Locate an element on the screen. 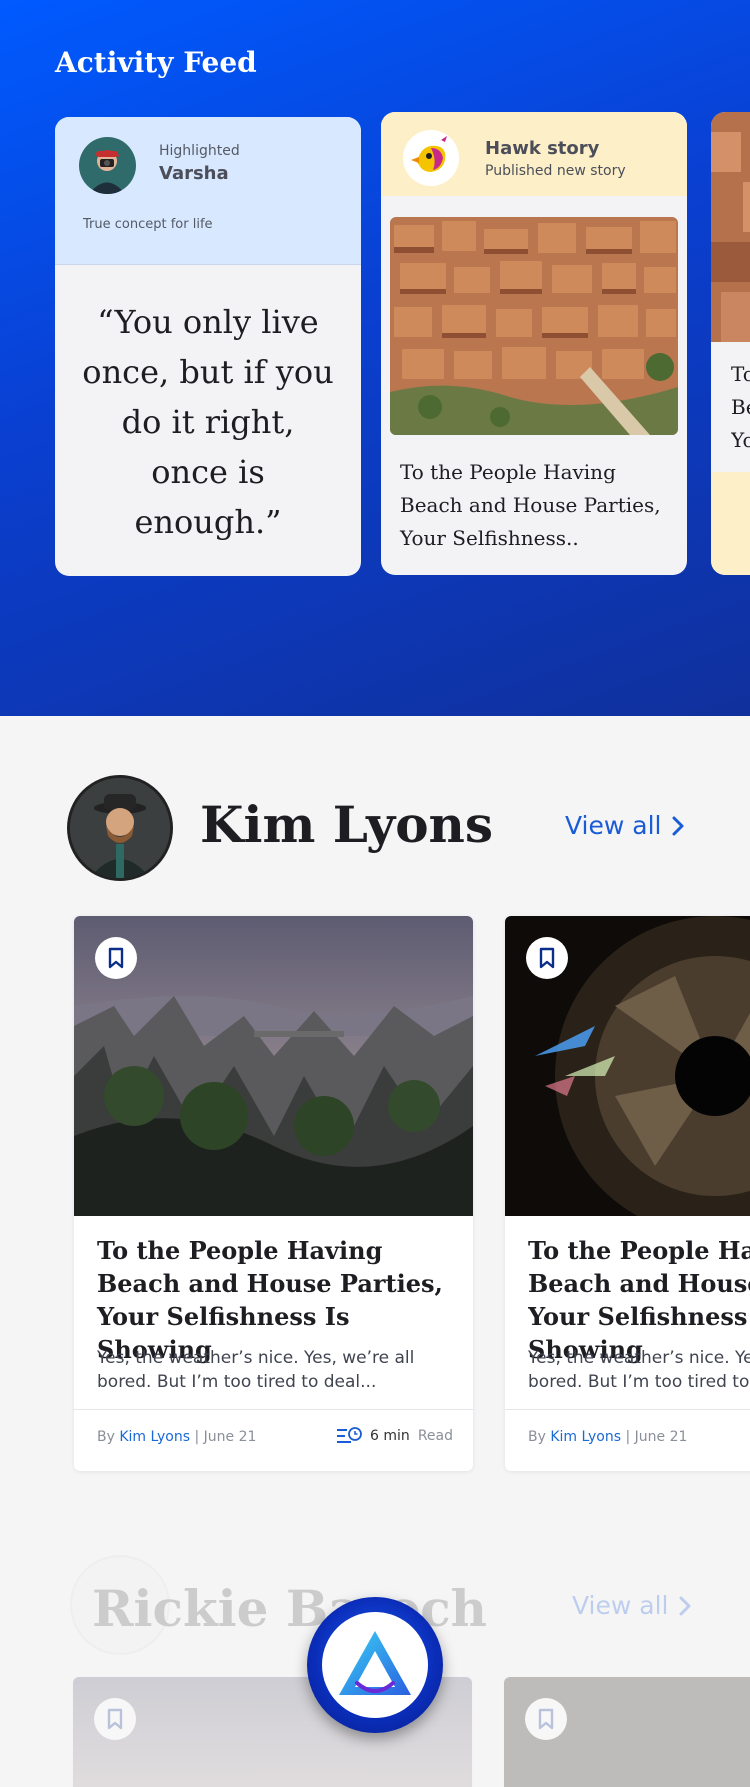 This screenshot has height=1787, width=750. town-aerial-image is located at coordinates (534, 326).